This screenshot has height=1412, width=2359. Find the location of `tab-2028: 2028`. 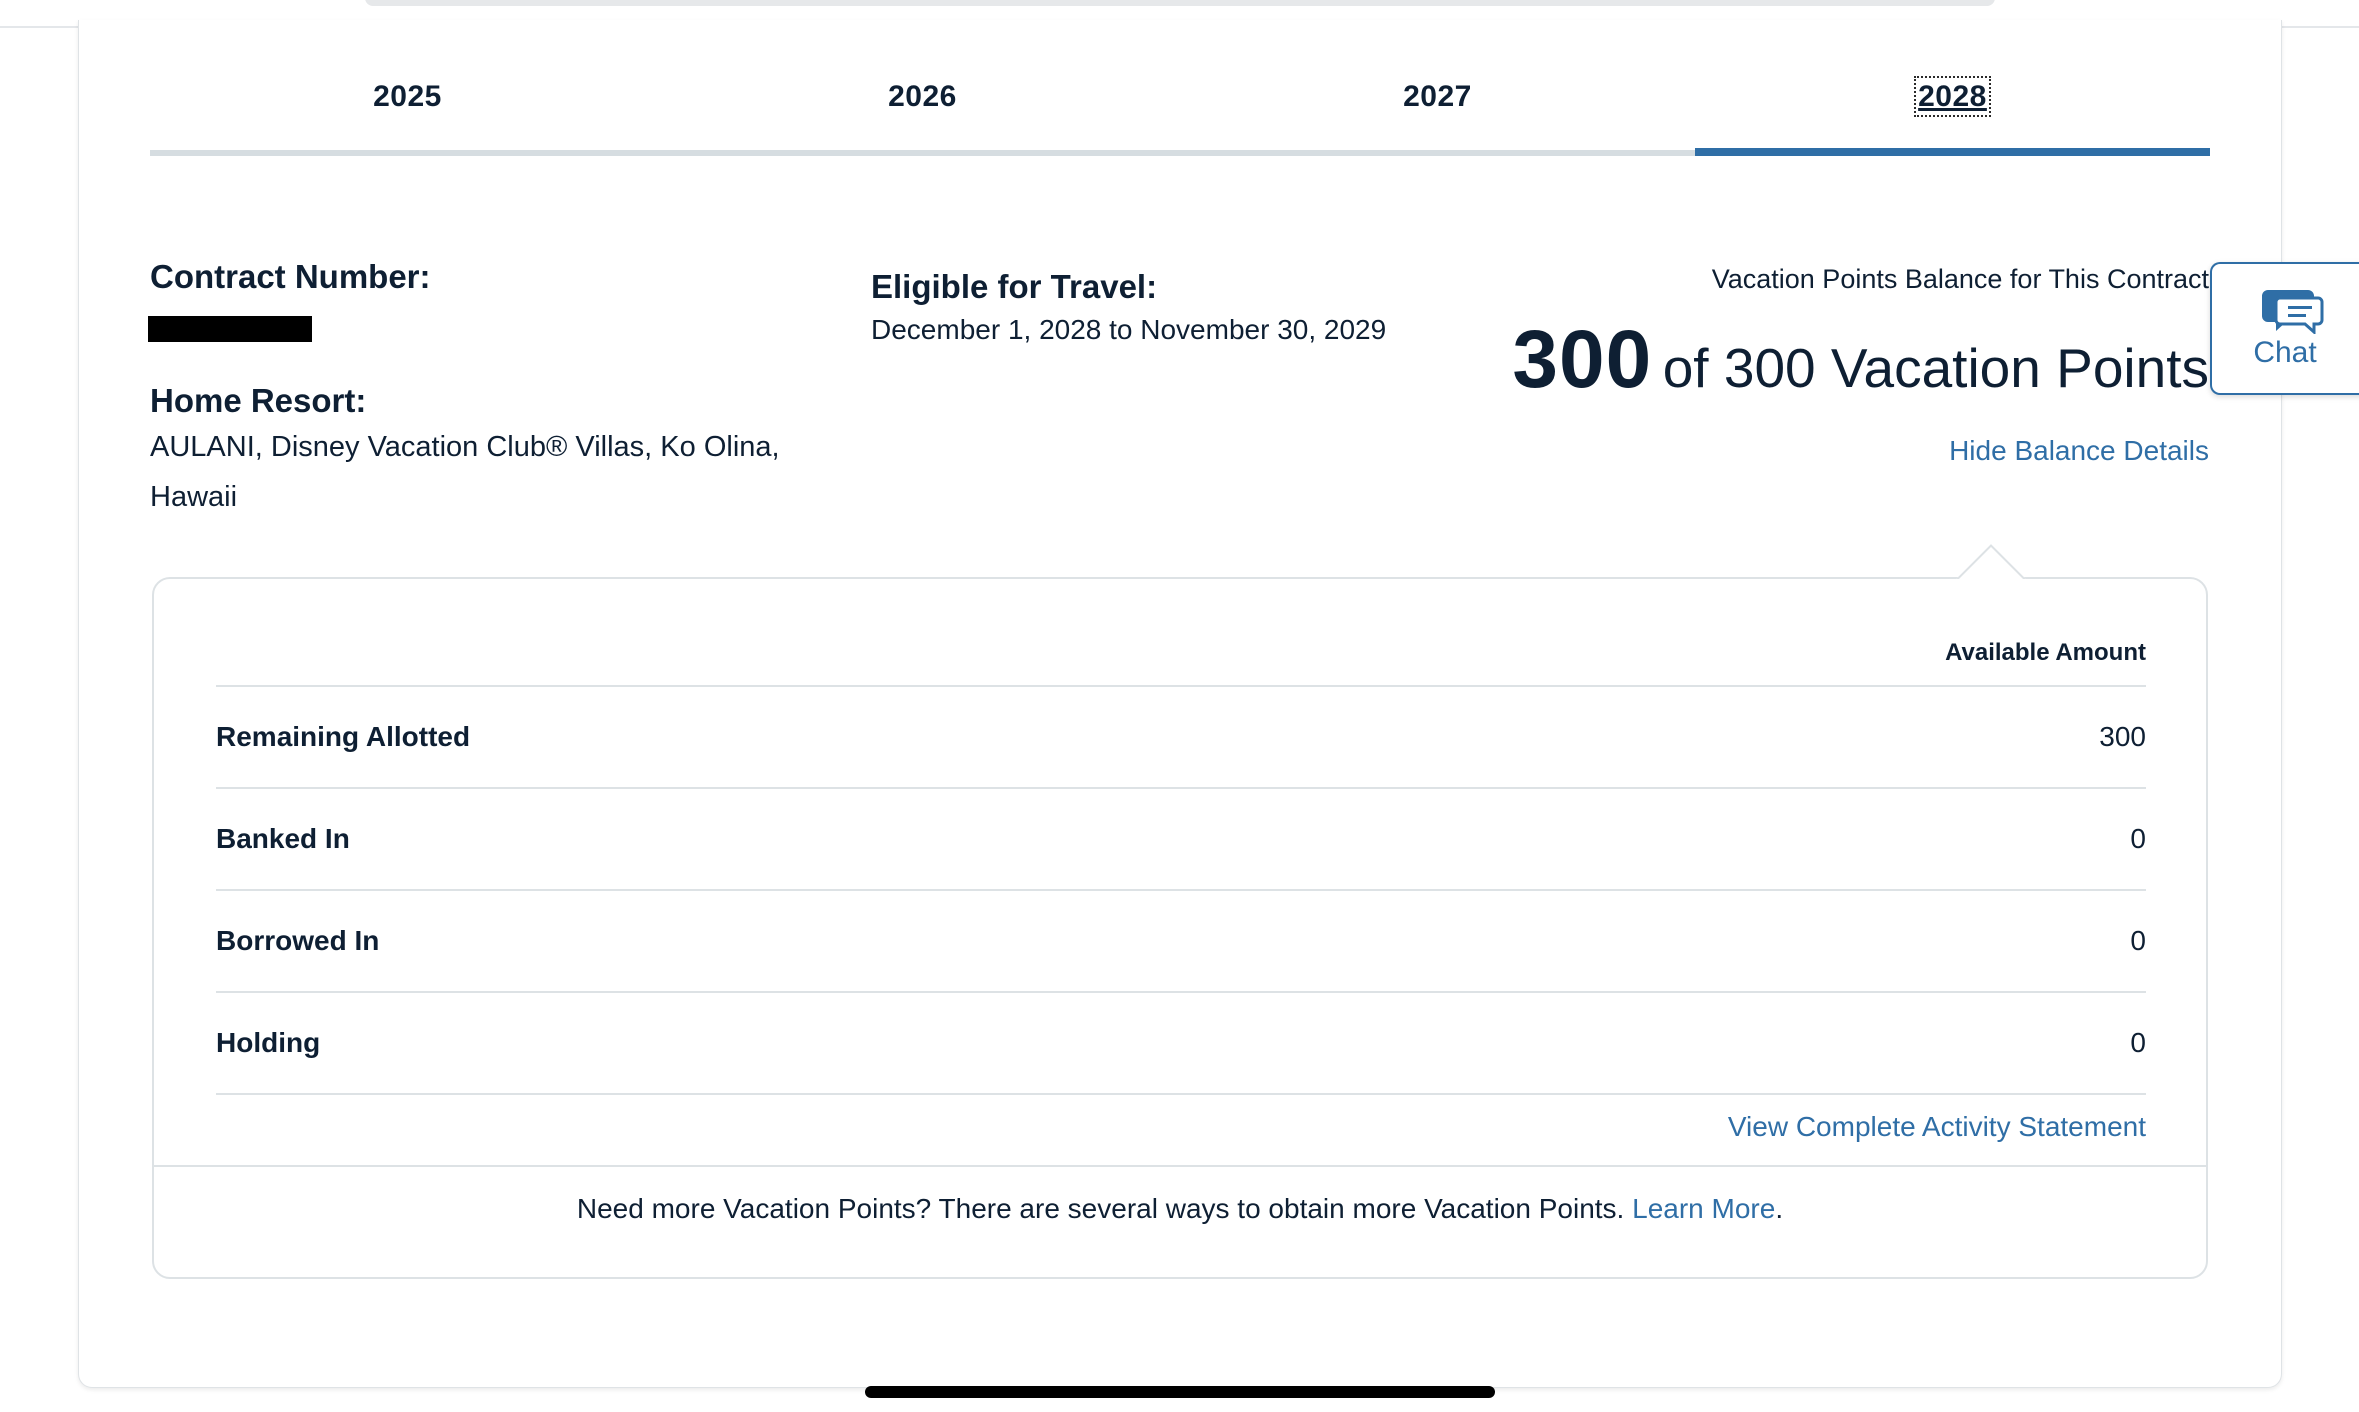

tab-2028: 2028 is located at coordinates (1952, 114).